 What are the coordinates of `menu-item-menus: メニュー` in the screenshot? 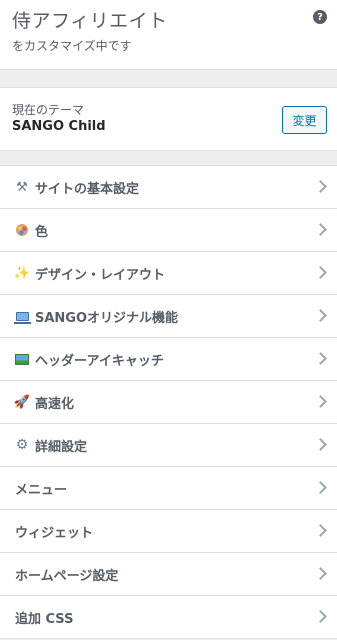 It's located at (168, 488).